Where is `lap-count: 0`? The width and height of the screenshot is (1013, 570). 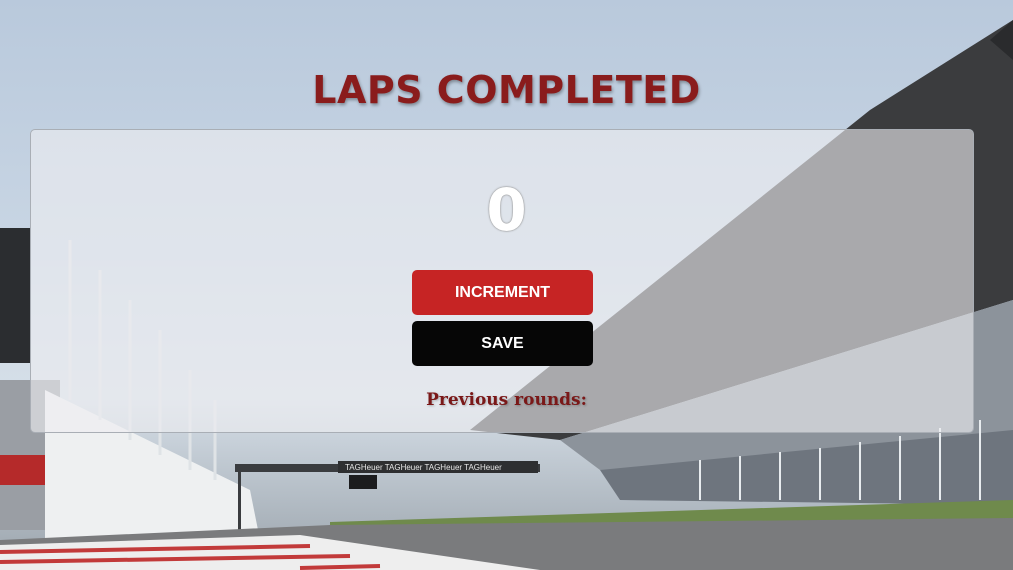
lap-count: 0 is located at coordinates (506, 210).